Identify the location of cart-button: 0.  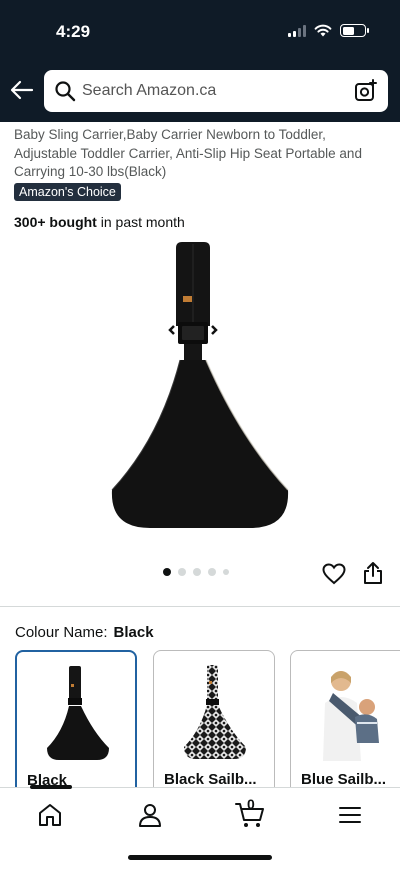
(250, 813).